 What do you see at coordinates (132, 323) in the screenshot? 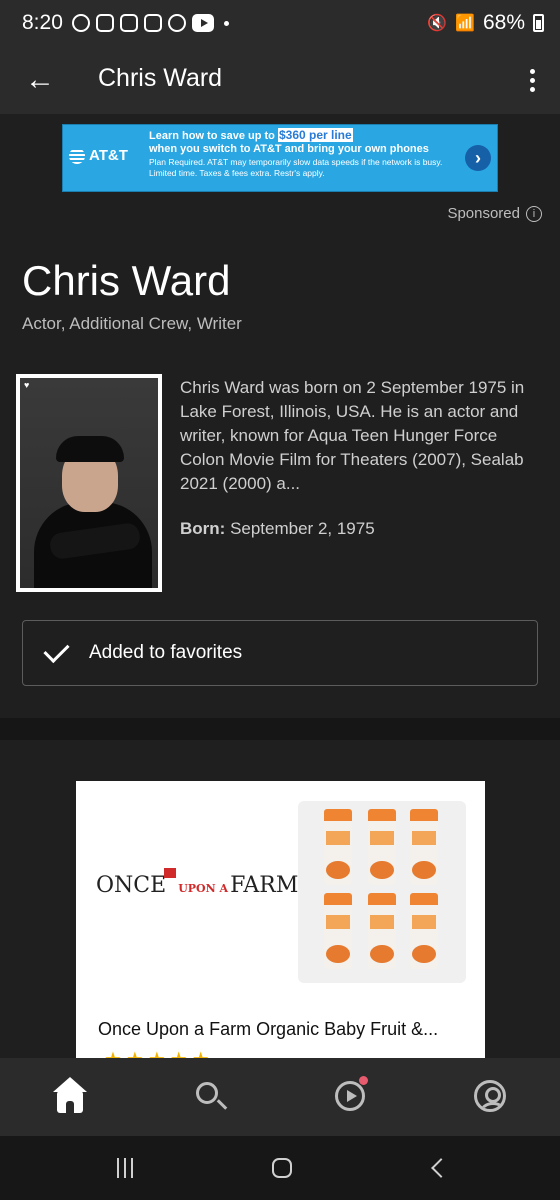
I see `person-roles: Actor, Additional Crew, Writer` at bounding box center [132, 323].